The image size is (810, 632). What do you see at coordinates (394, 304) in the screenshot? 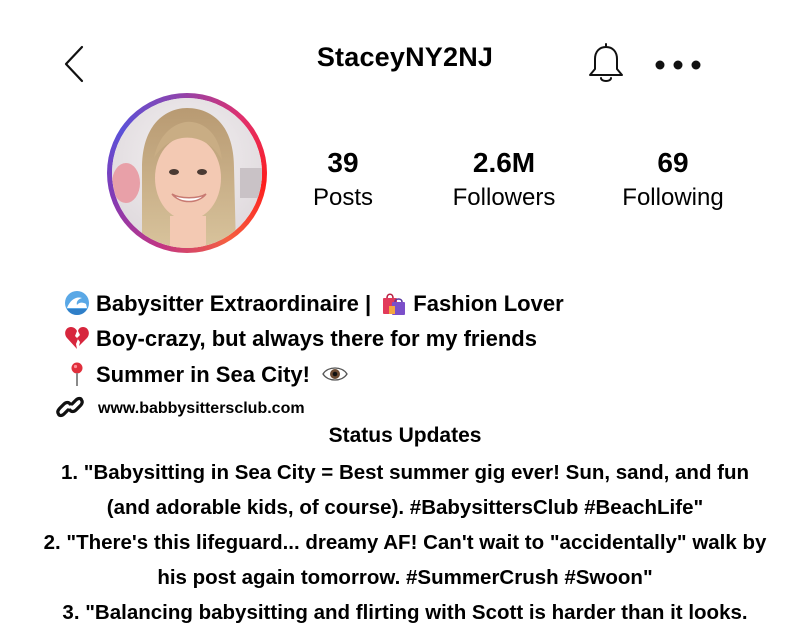
I see `shopping-bags-icon` at bounding box center [394, 304].